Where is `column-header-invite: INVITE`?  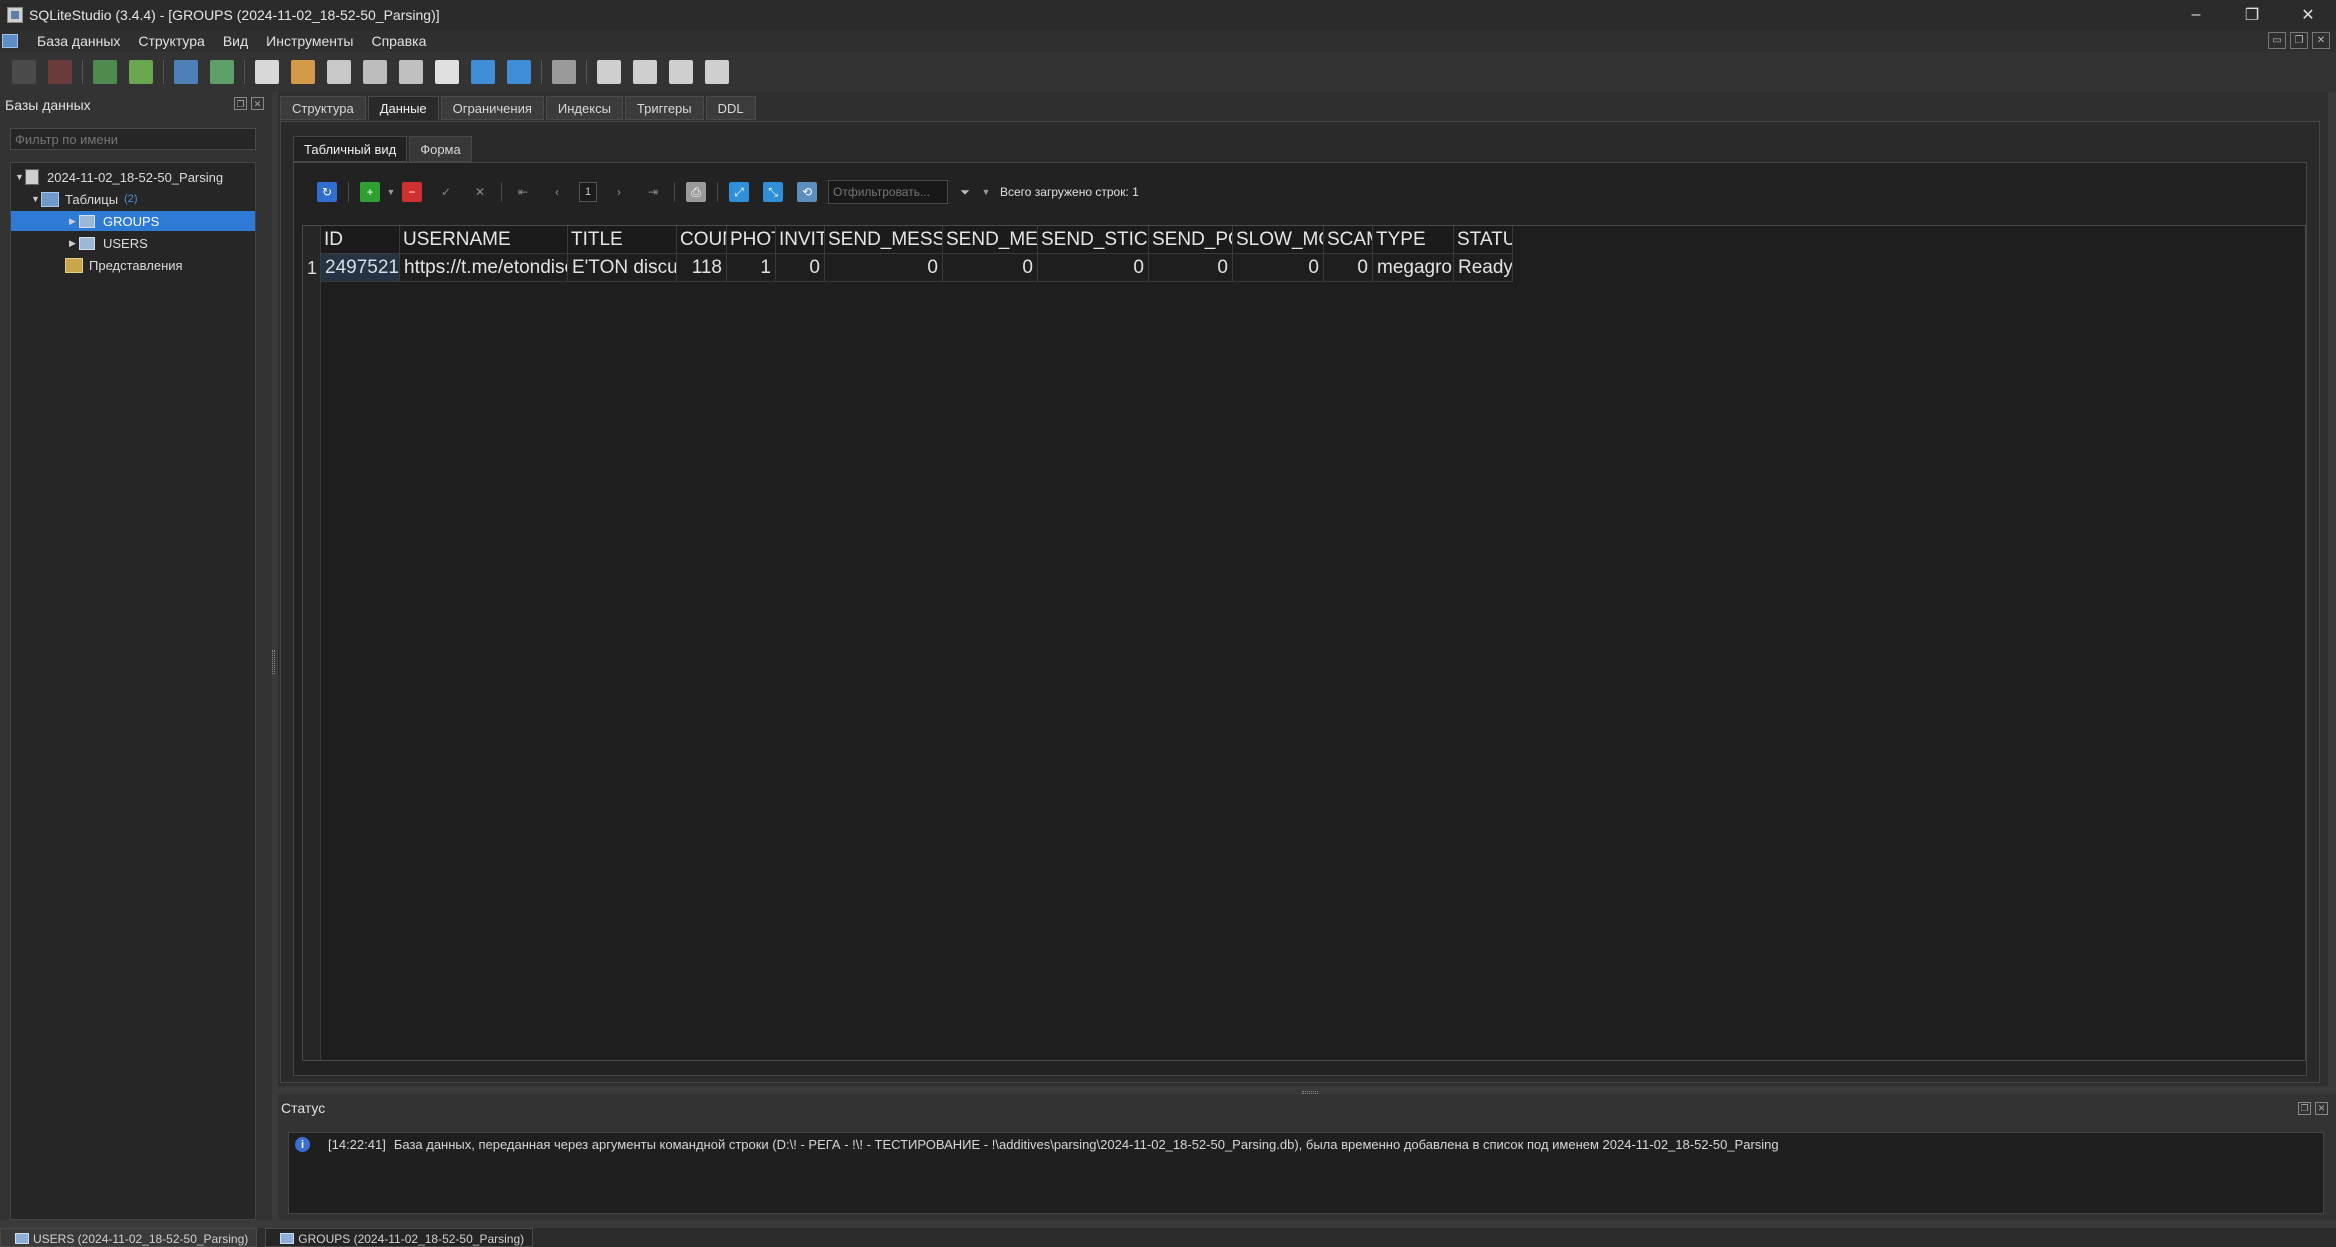
column-header-invite: INVITE is located at coordinates (800, 240).